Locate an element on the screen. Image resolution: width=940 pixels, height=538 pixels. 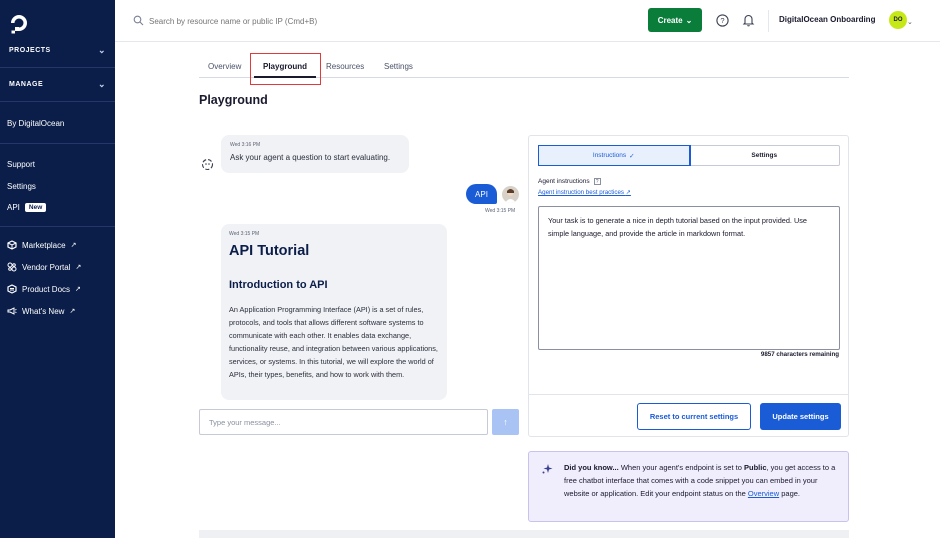
overview-link: Overview is located at coordinates (763, 493).